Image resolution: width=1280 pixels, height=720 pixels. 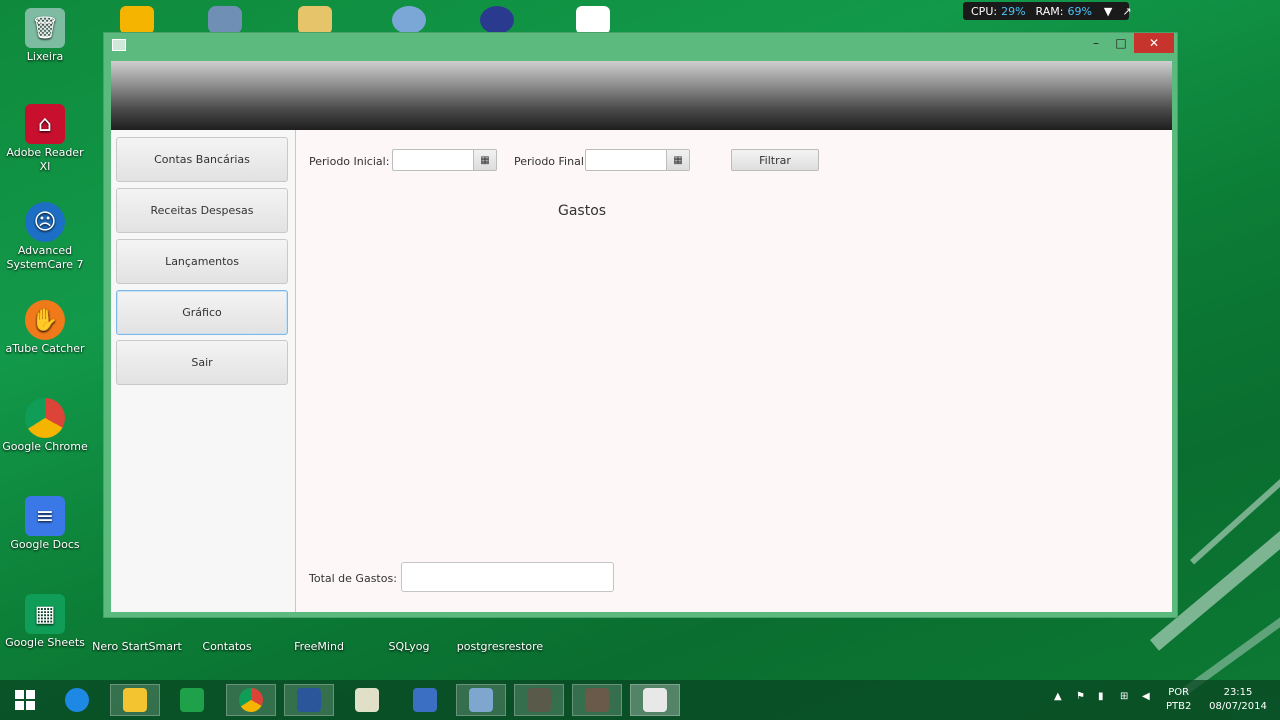 I want to click on clock: 23:15 08/07/2014, so click(x=1238, y=700).